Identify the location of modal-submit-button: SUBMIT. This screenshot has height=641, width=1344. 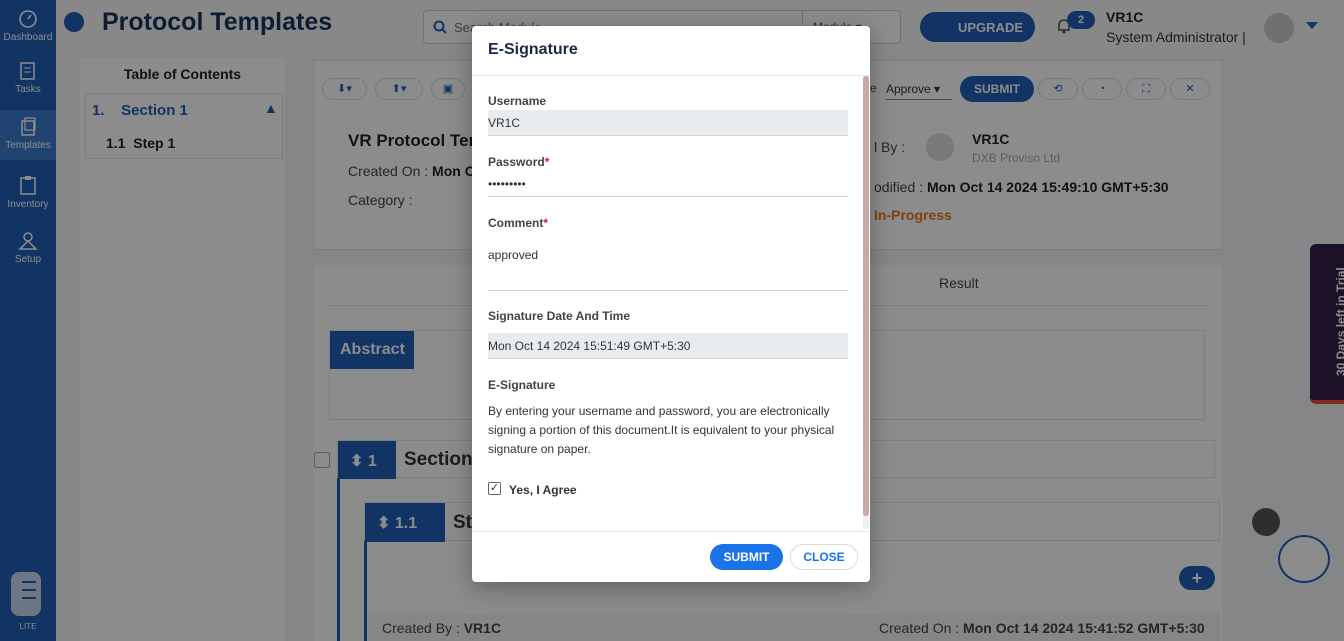
(746, 557).